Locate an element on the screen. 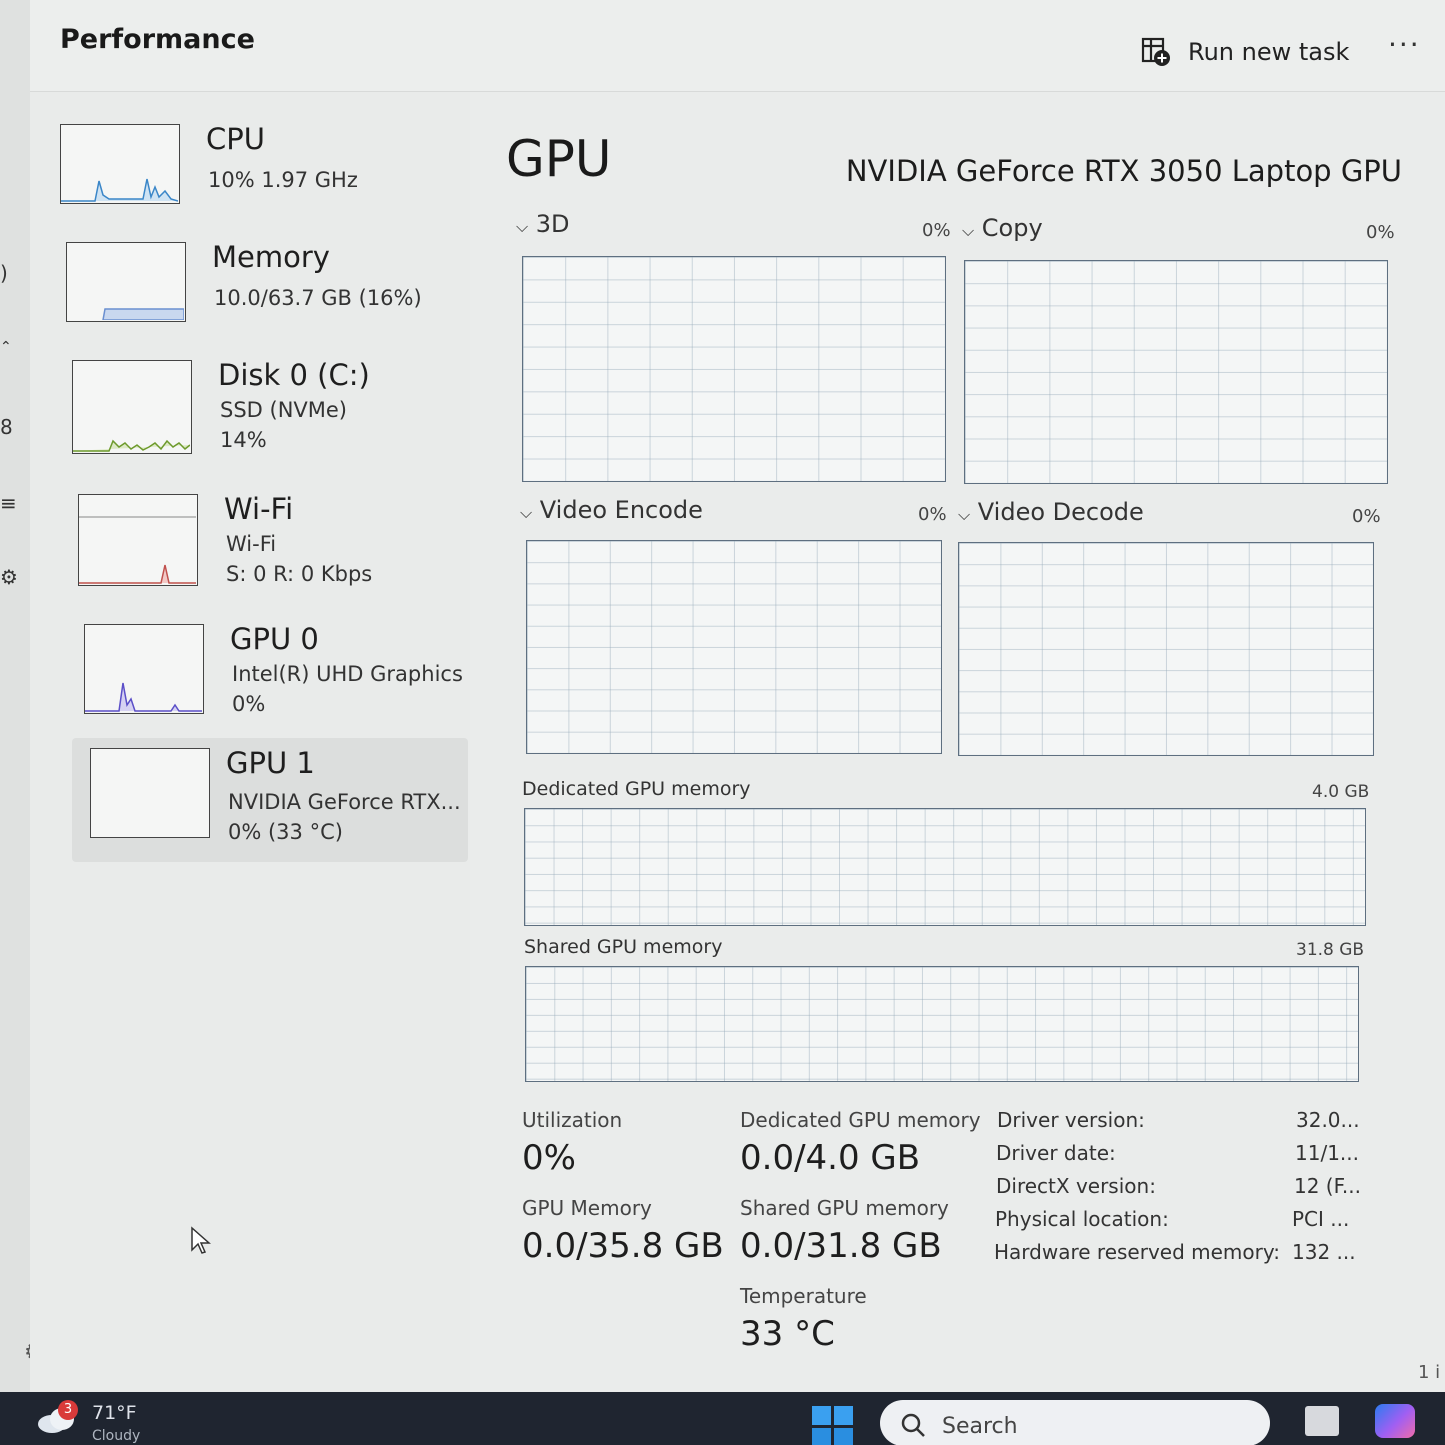  sidebar-label-memory: Memory is located at coordinates (271, 257).